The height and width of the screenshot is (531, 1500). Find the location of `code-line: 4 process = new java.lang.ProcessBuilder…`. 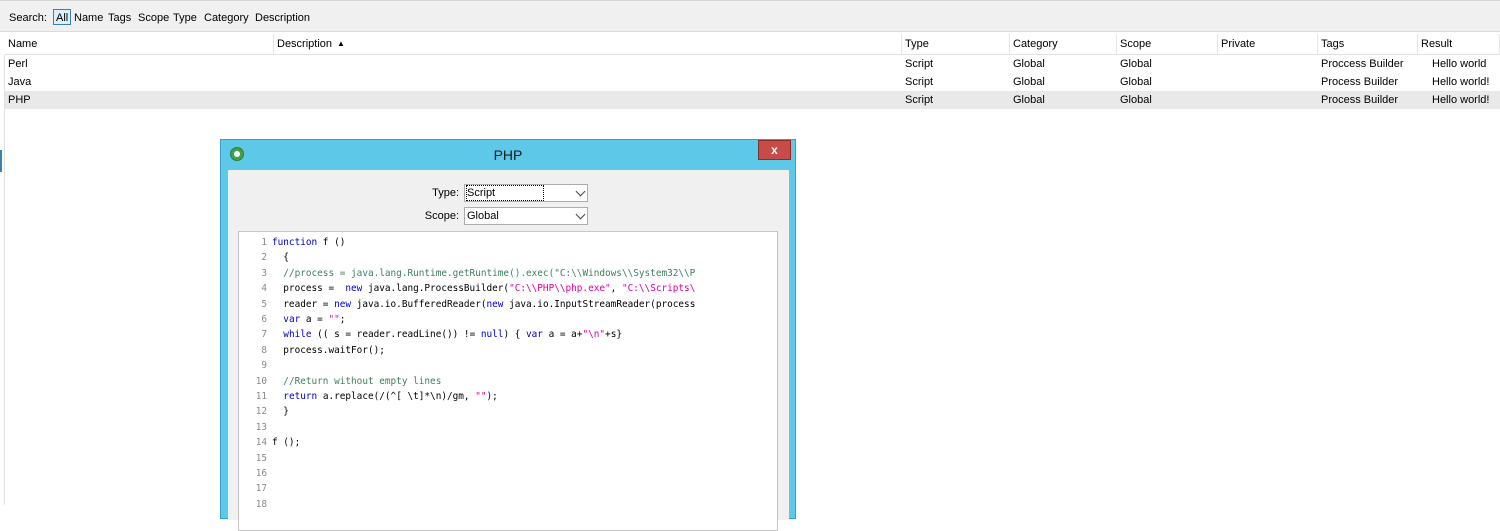

code-line: 4 process = new java.lang.ProcessBuilder… is located at coordinates (508, 288).